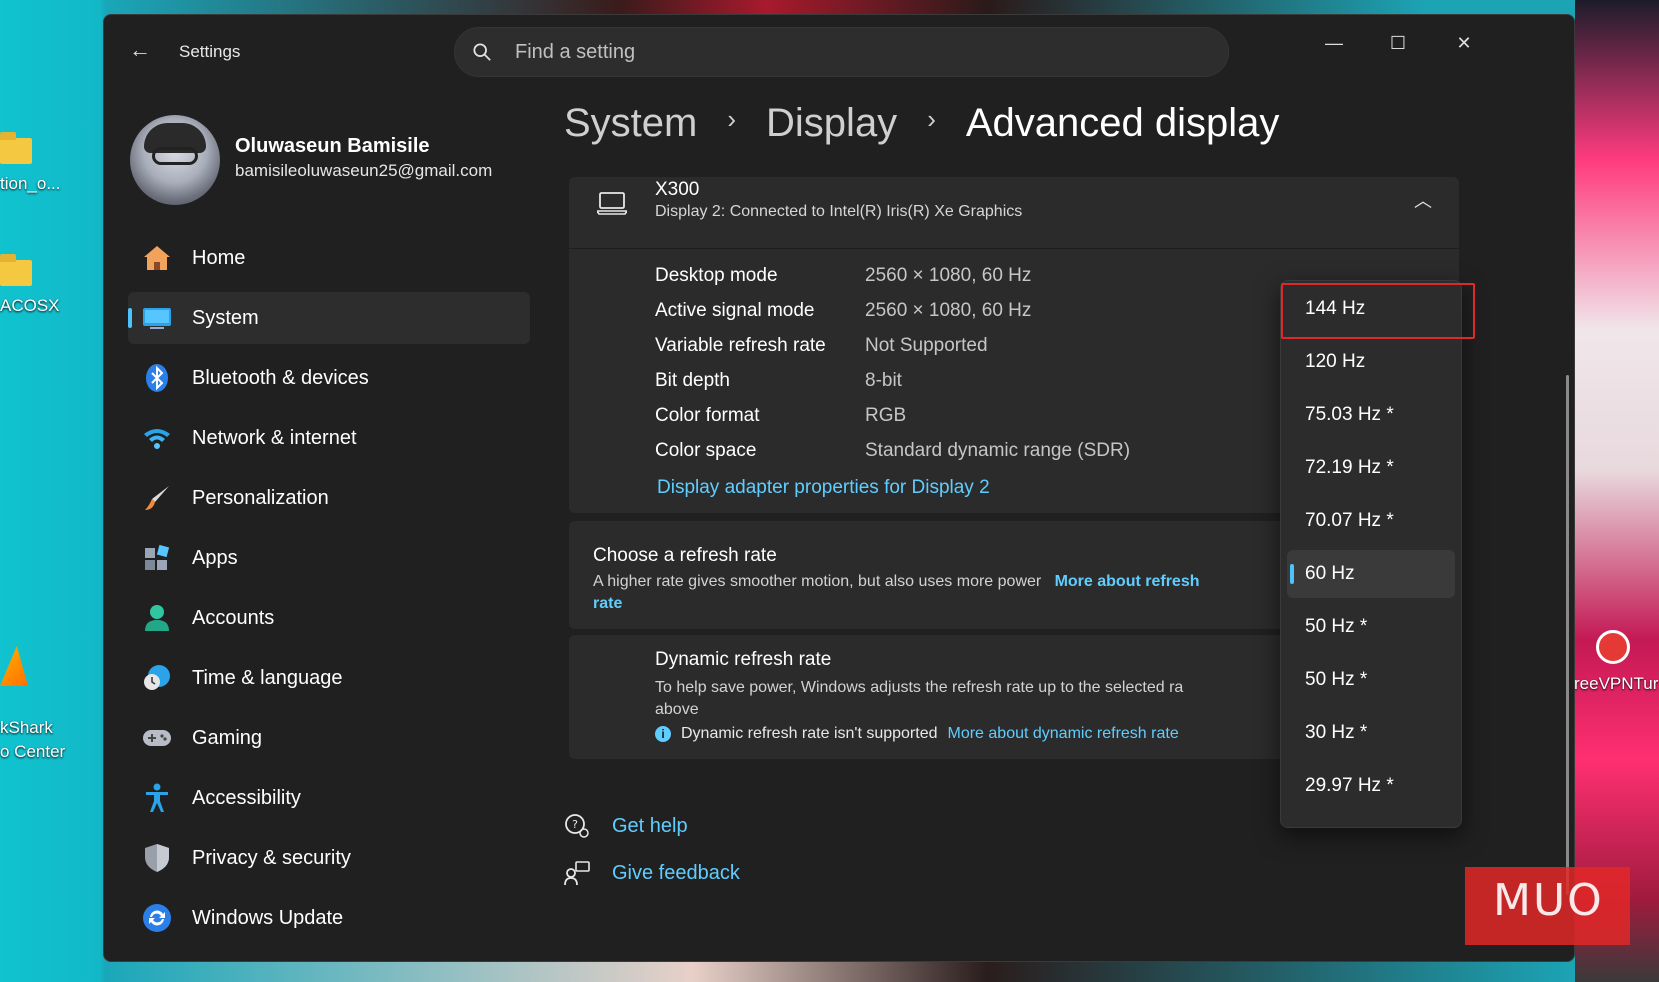 Image resolution: width=1659 pixels, height=982 pixels. I want to click on refresh-option-50-a: 50 Hz *, so click(1371, 627).